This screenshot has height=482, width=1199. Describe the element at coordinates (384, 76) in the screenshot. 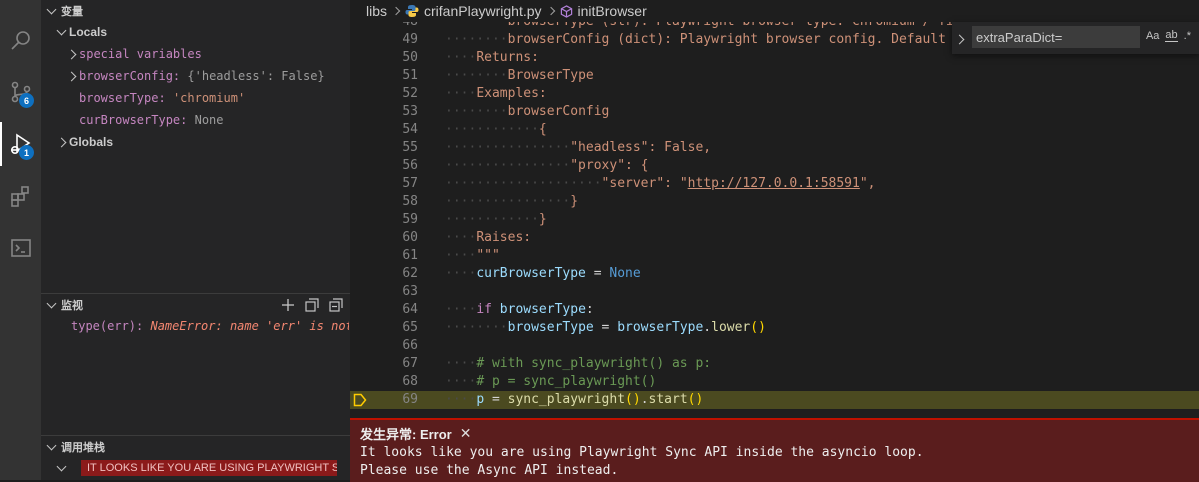

I see `line-number: 51` at that location.